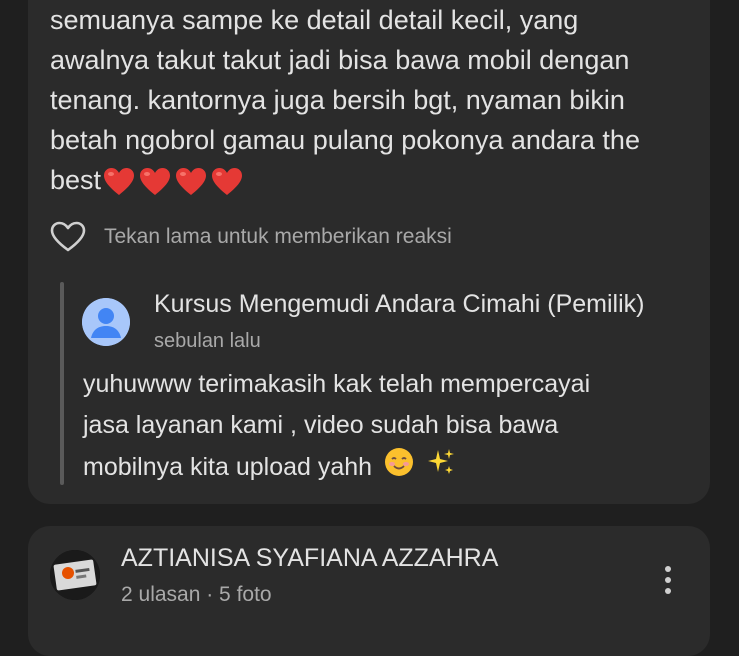 Image resolution: width=739 pixels, height=656 pixels. Describe the element at coordinates (399, 304) in the screenshot. I see `owner-name: Kursus Mengemudi Andara Cimahi (Pemilik)` at that location.